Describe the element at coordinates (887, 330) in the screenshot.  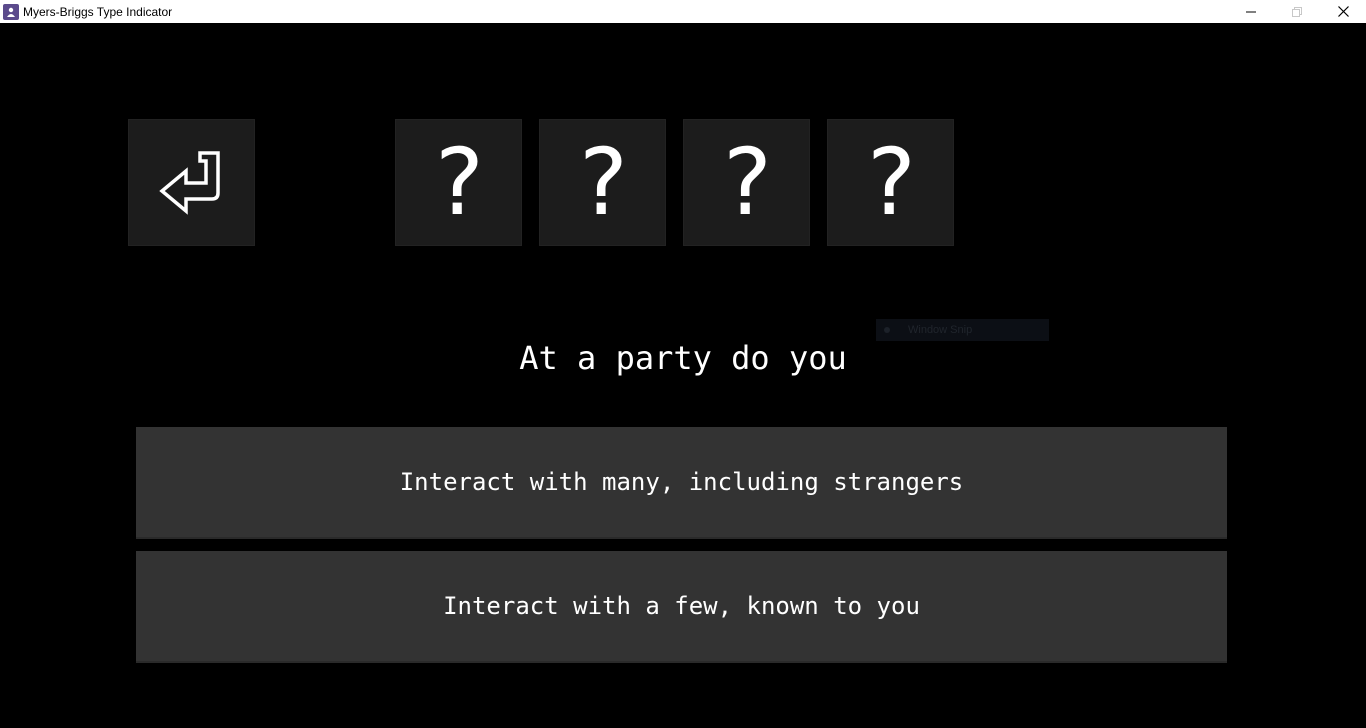
I see `snip-icon` at that location.